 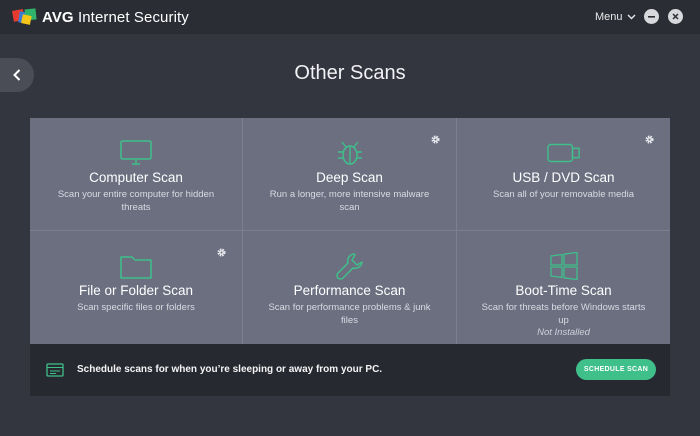 What do you see at coordinates (563, 153) in the screenshot?
I see `usb-drive-icon` at bounding box center [563, 153].